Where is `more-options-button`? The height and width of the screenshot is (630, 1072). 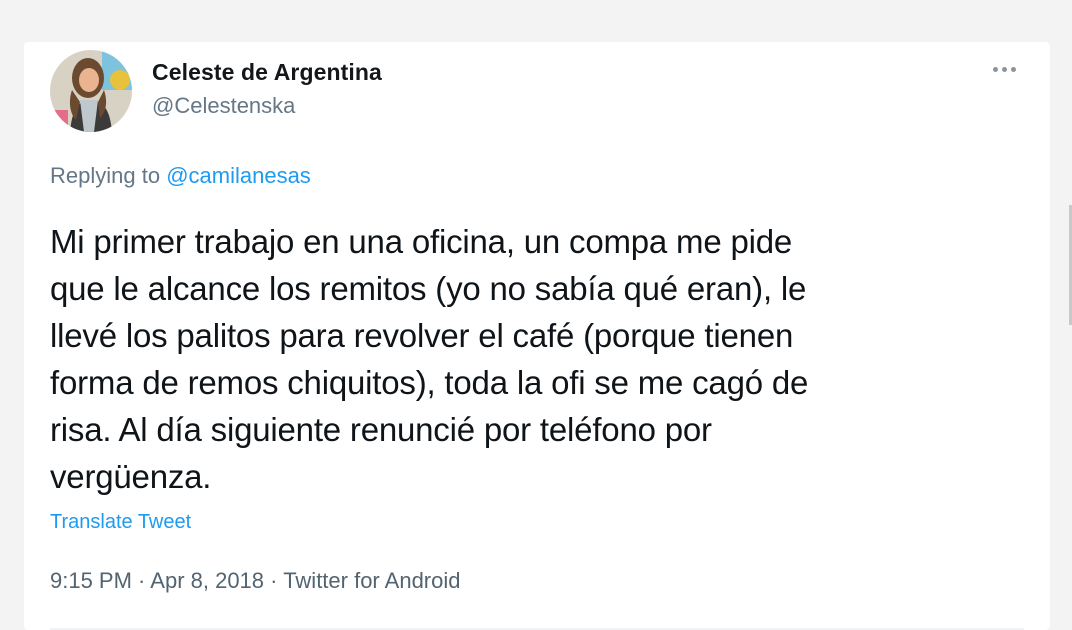
more-options-button is located at coordinates (1004, 69).